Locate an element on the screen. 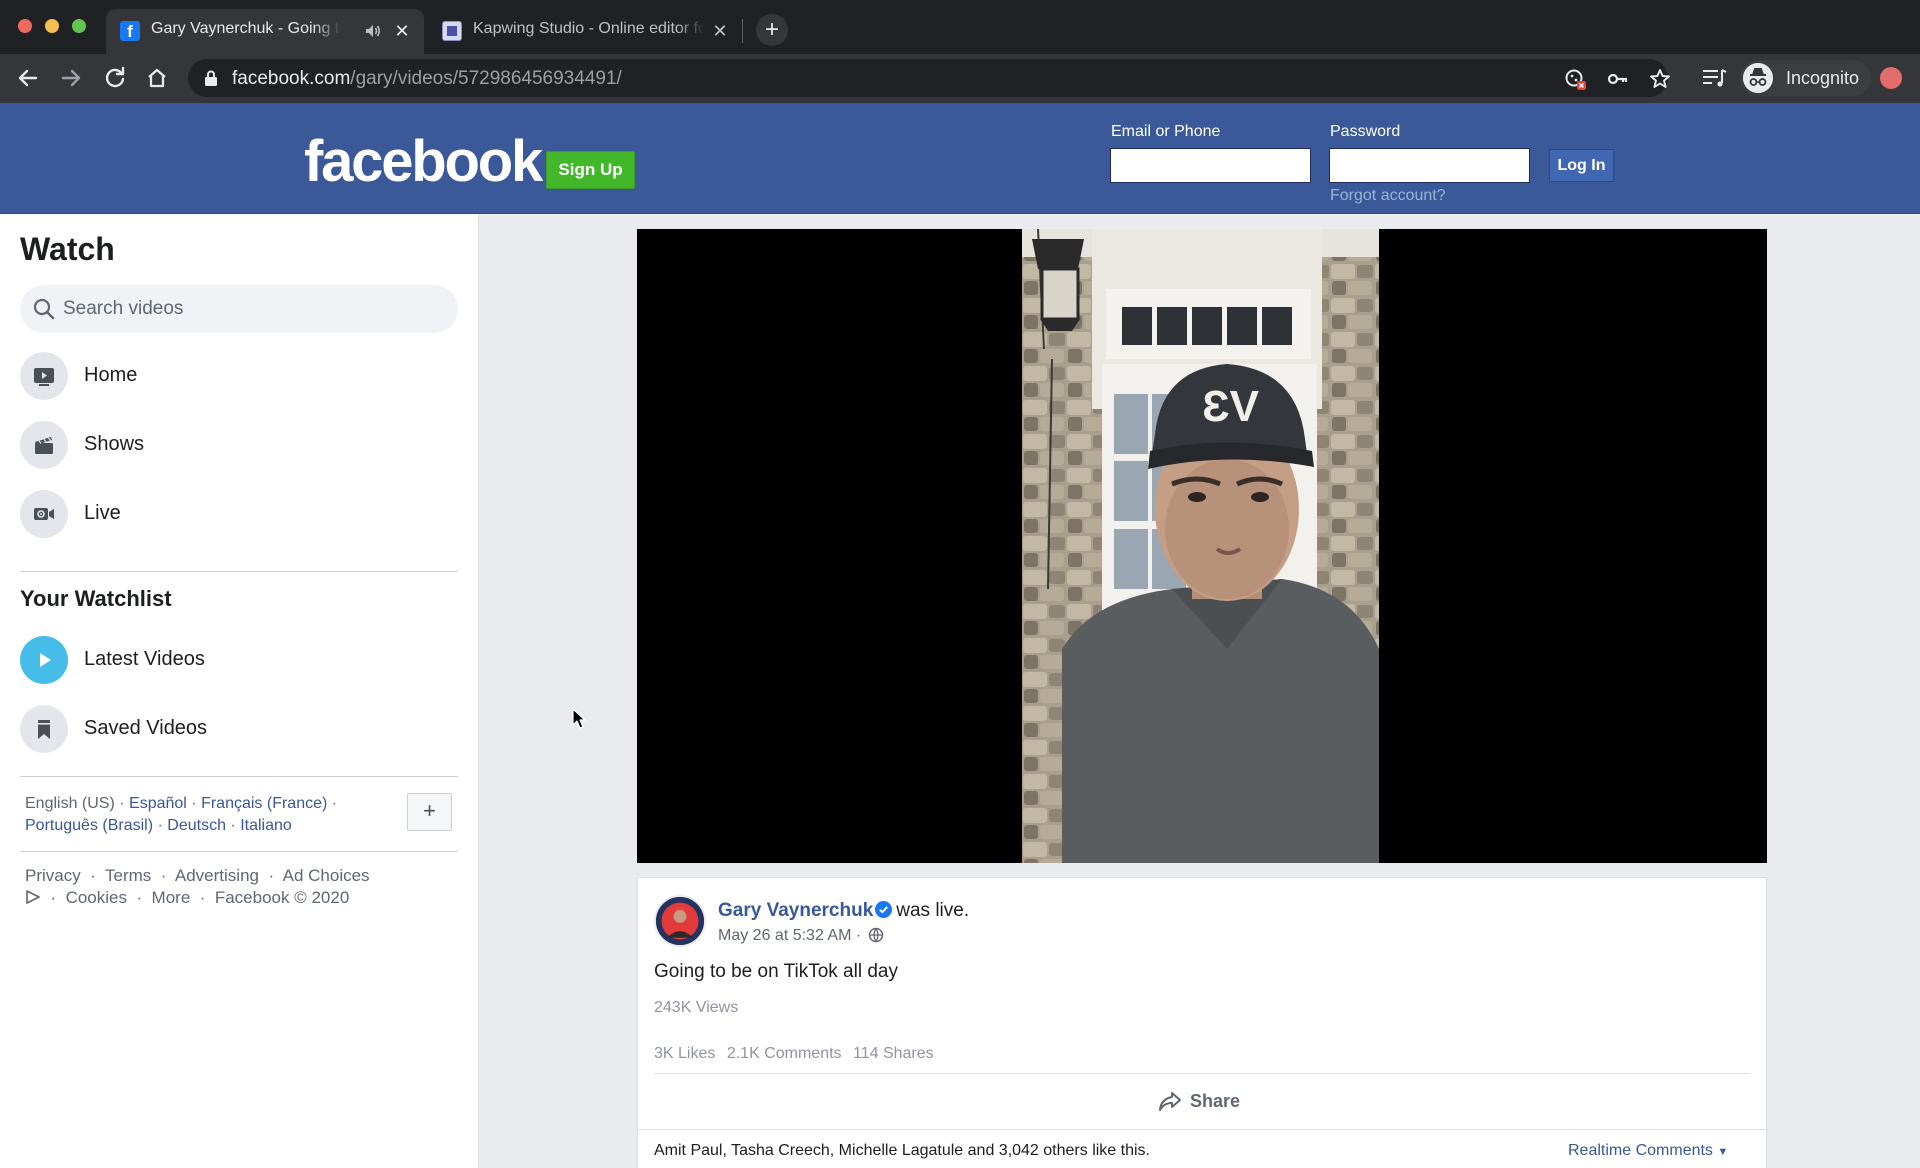  sidebar-item-live: Live is located at coordinates (239, 514).